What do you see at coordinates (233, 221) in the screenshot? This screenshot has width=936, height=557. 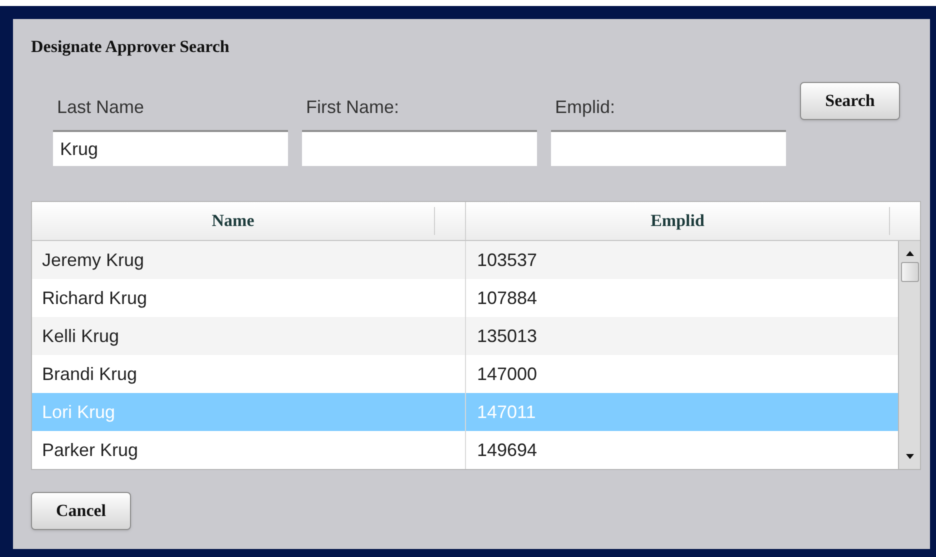 I see `column-header: Name` at bounding box center [233, 221].